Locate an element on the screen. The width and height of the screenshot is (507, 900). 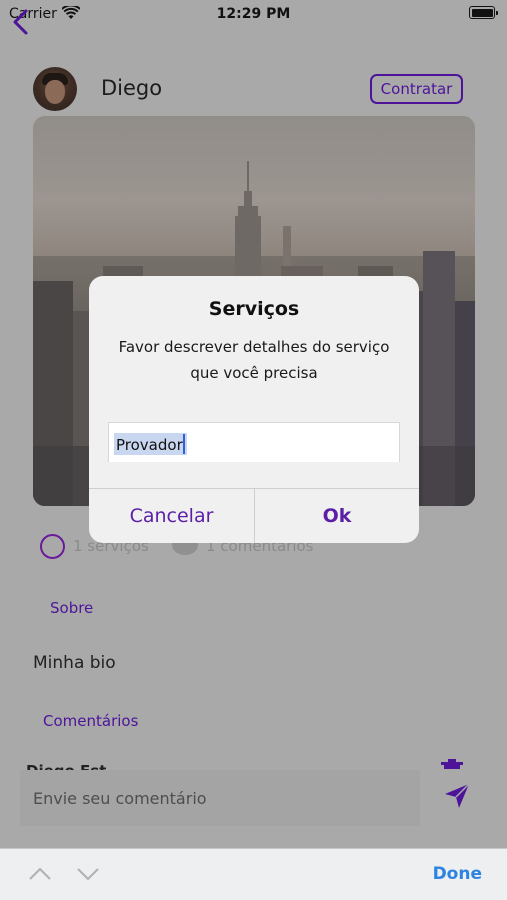
send-icon is located at coordinates (457, 796).